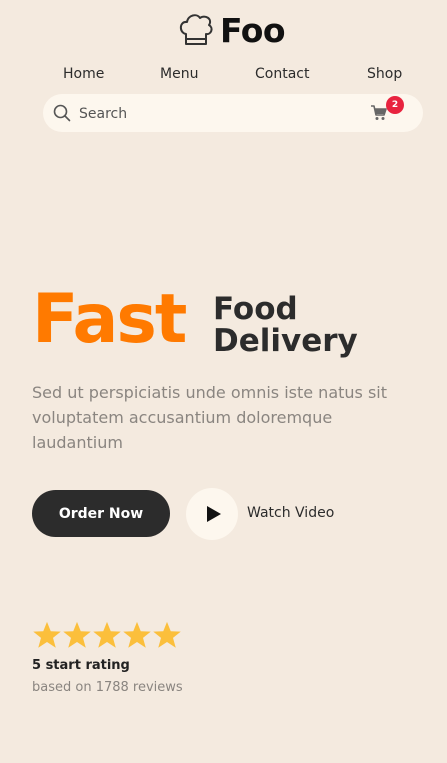 This screenshot has width=447, height=763. What do you see at coordinates (83, 74) in the screenshot?
I see `nav-home: Home` at bounding box center [83, 74].